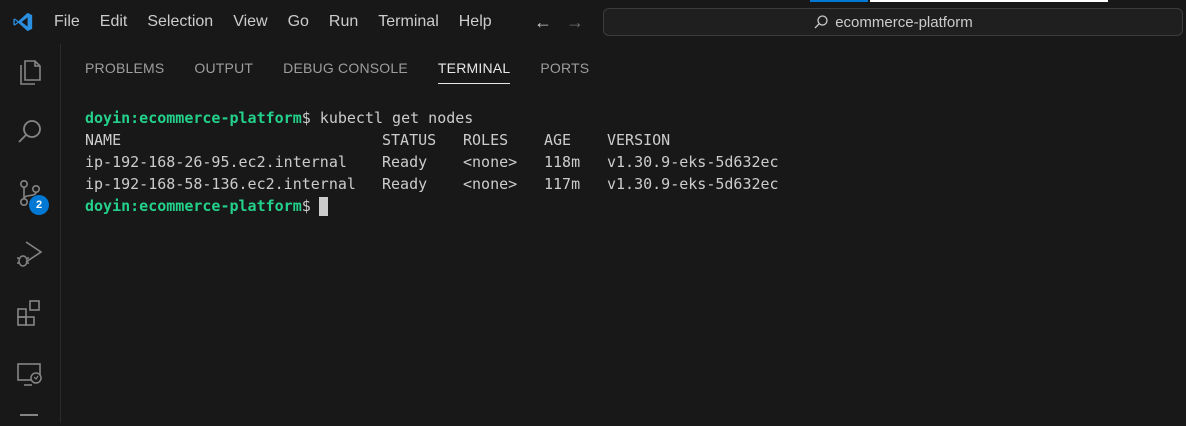 This screenshot has height=426, width=1186. Describe the element at coordinates (387, 118) in the screenshot. I see `command-text: $ kubectl get nodes` at that location.